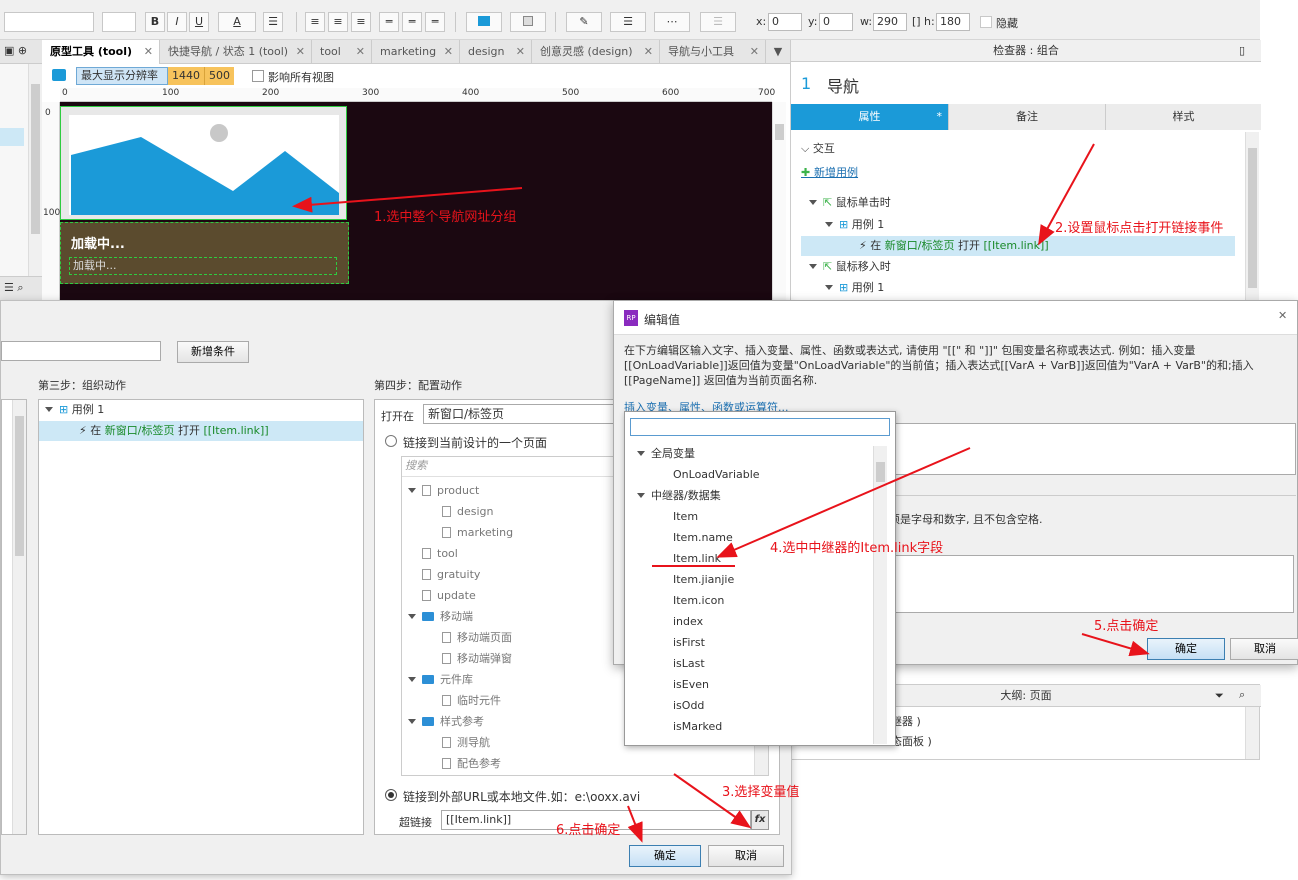  I want to click on annotation-2: 2.设置鼠标点击打开链接事件, so click(1139, 228).